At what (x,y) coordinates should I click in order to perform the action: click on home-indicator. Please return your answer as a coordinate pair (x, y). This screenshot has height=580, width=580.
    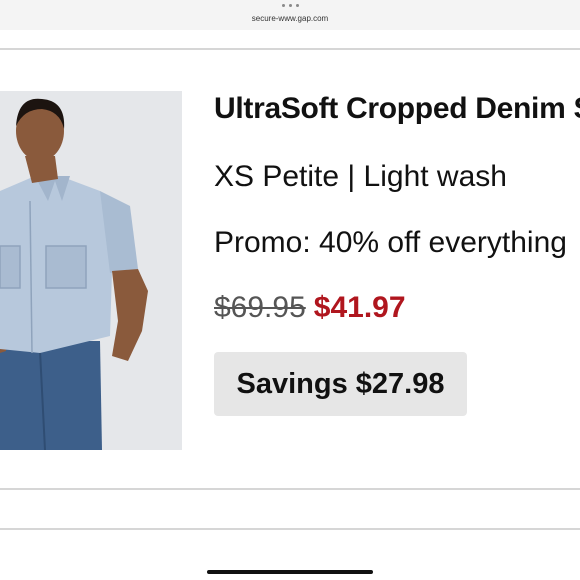
    Looking at the image, I should click on (290, 572).